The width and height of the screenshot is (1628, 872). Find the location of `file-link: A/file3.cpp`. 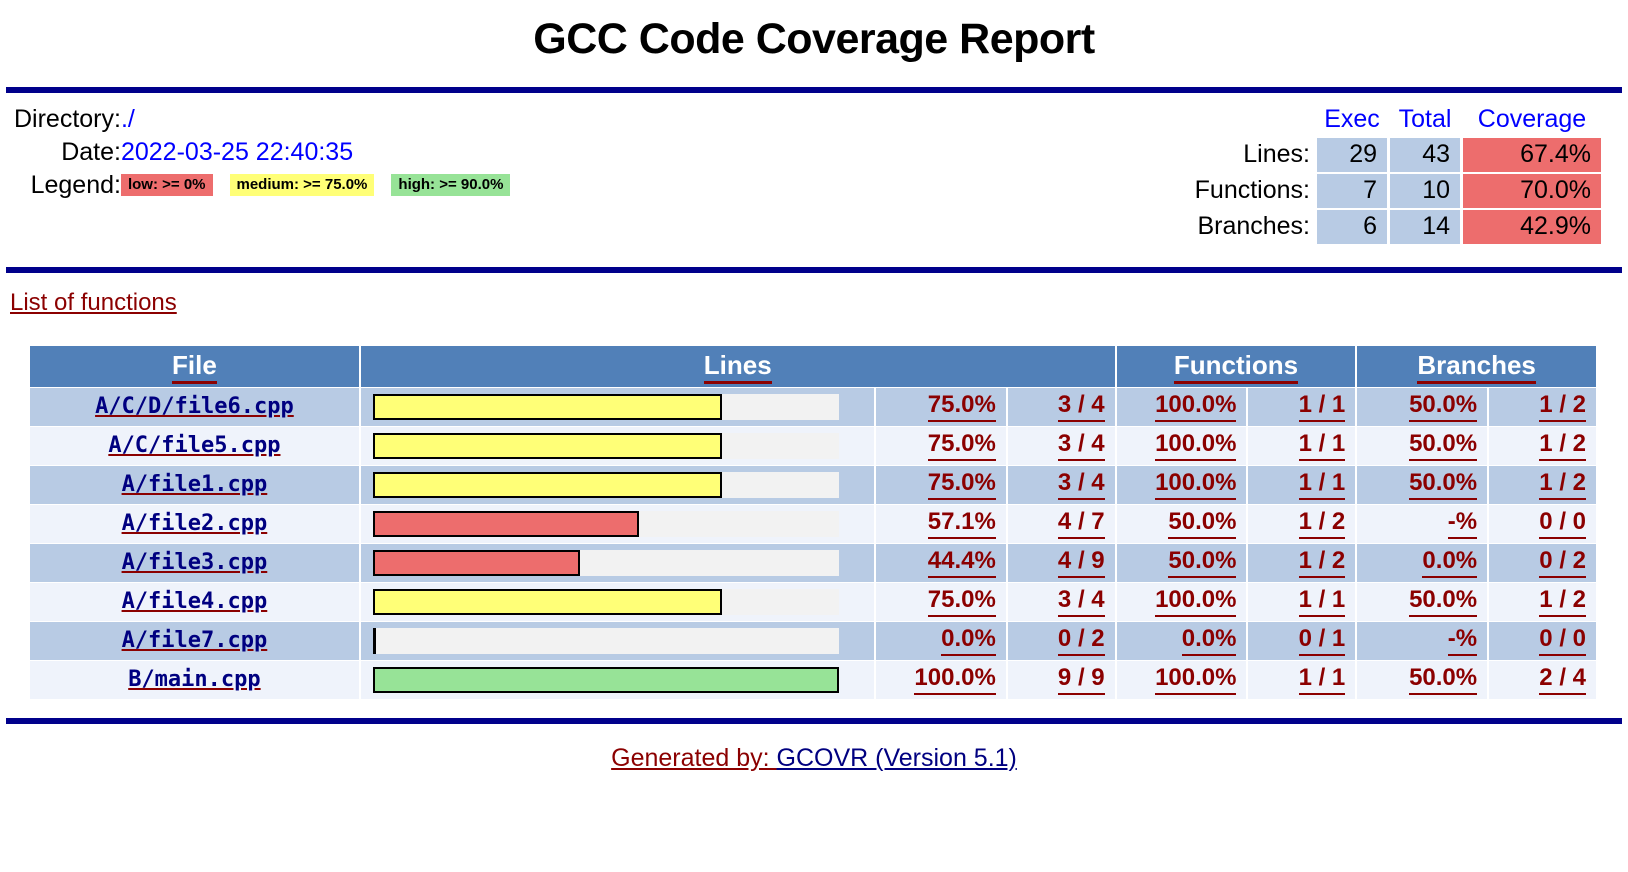

file-link: A/file3.cpp is located at coordinates (195, 562).